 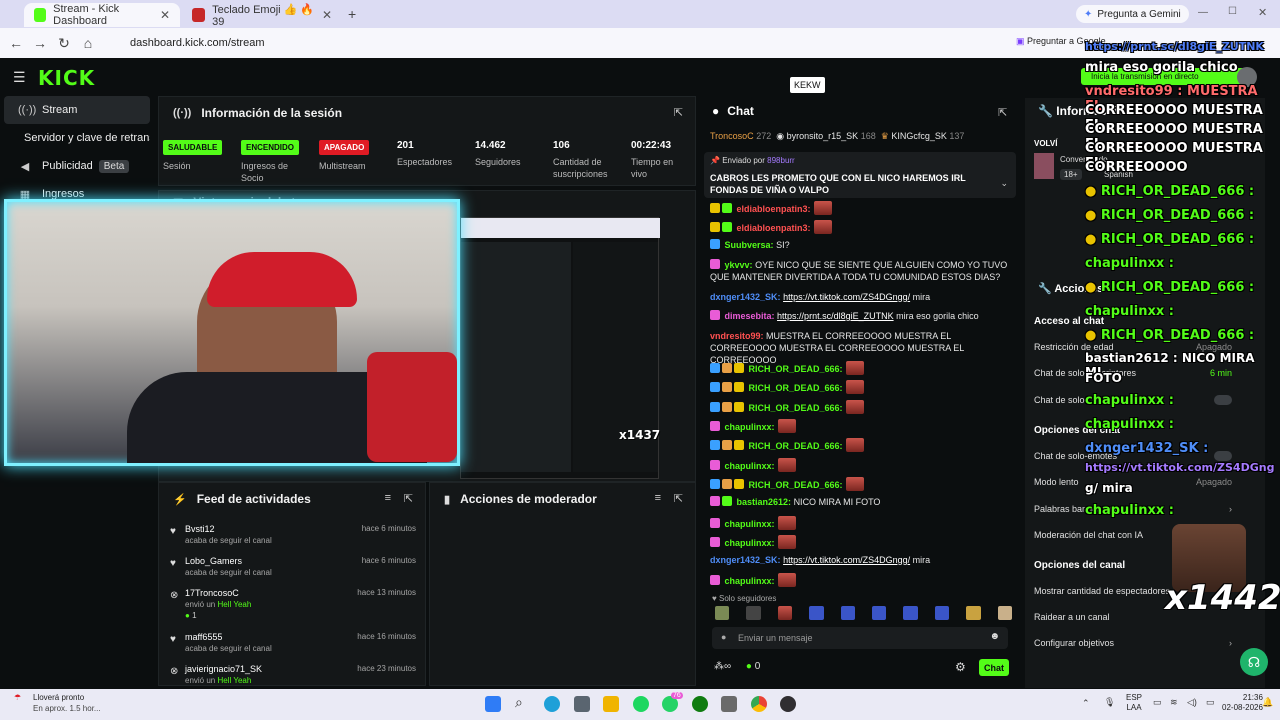 What do you see at coordinates (700, 704) in the screenshot?
I see `xbox-icon` at bounding box center [700, 704].